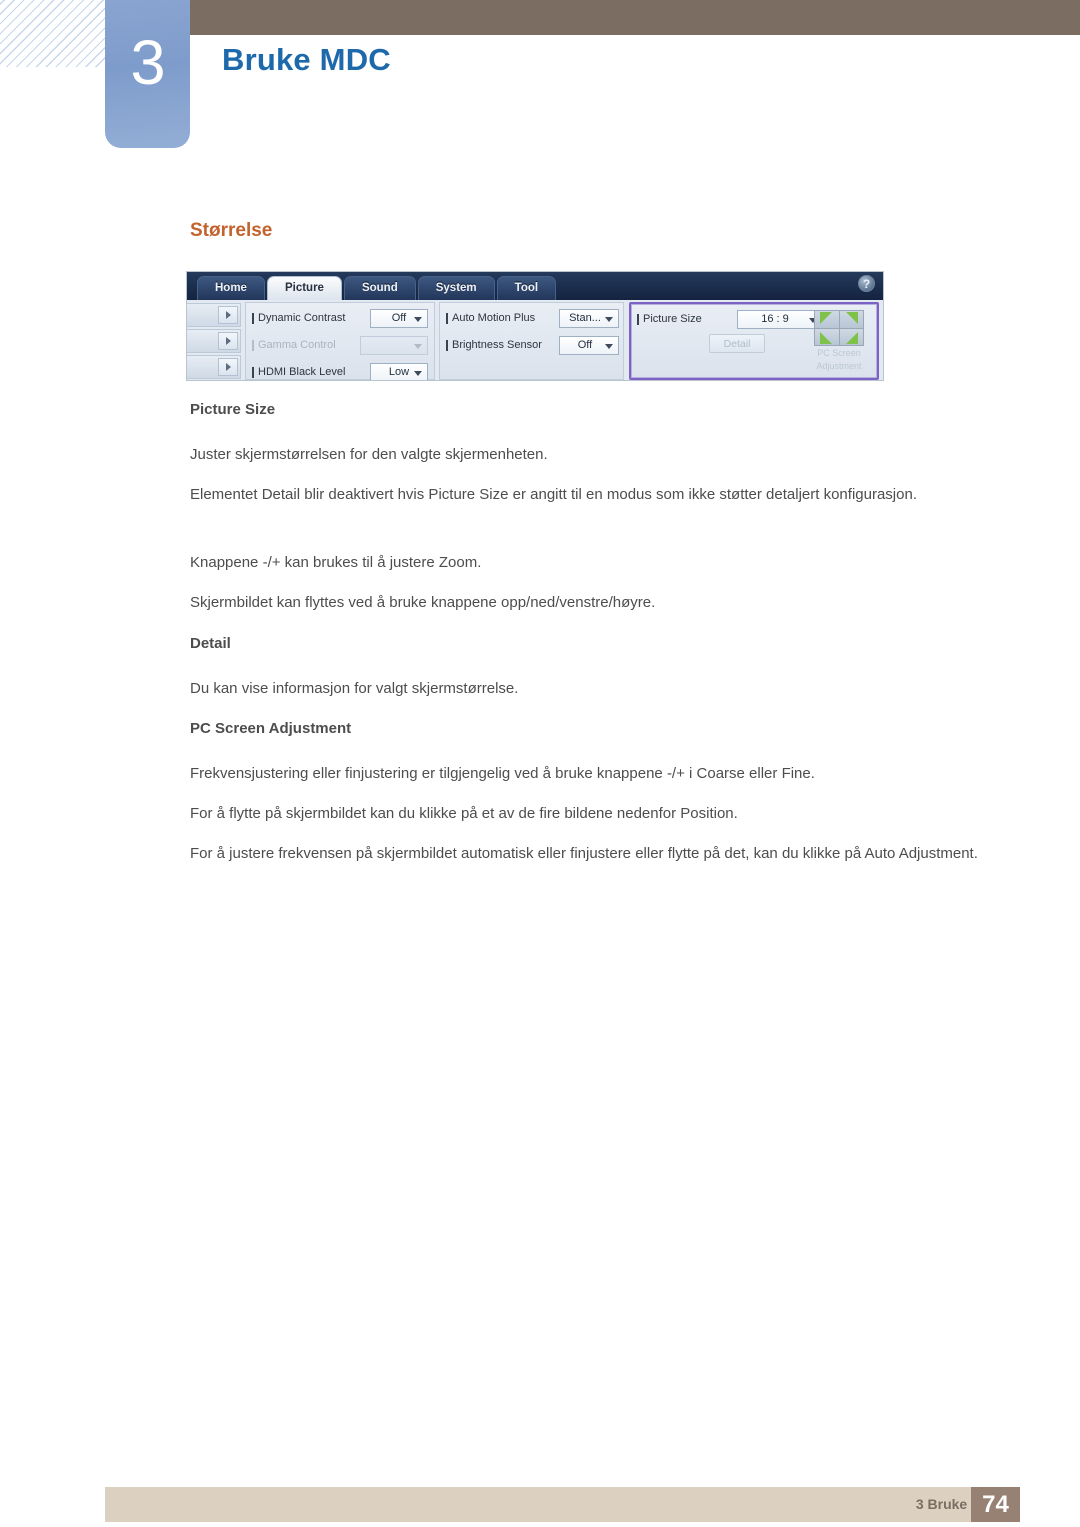  I want to click on mdc-panel-picture-size: 1 Picture Size 16 : 9 Detail PC Screen, so click(754, 341).